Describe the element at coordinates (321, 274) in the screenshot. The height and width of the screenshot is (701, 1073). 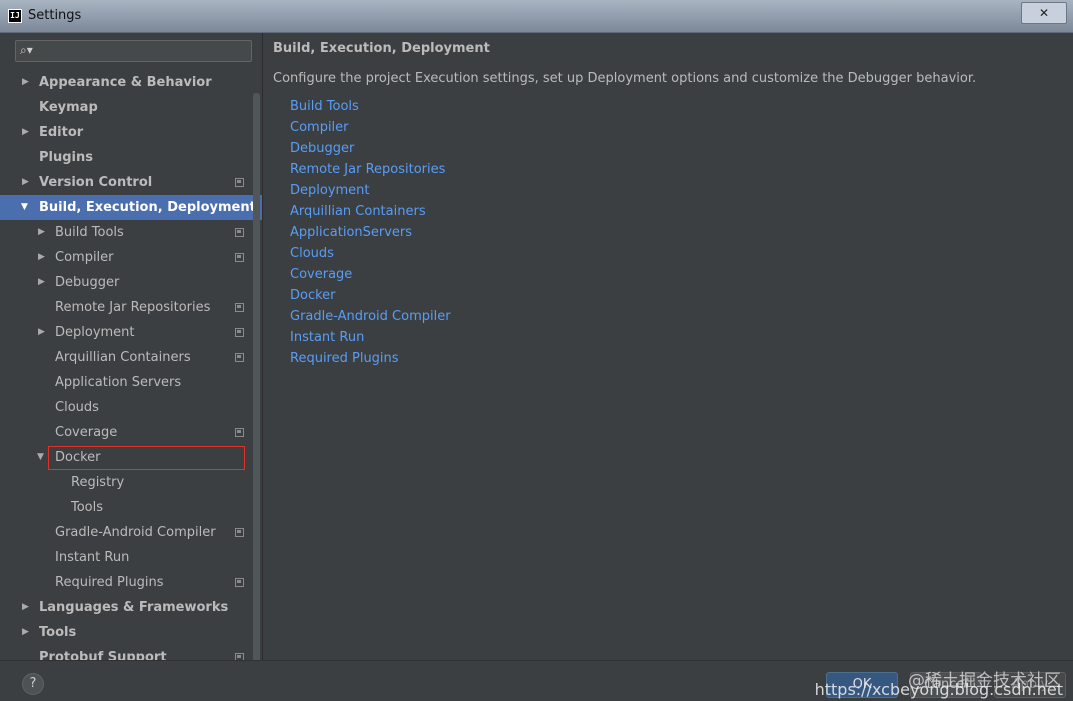
I see `link-coverage: Coverage` at that location.